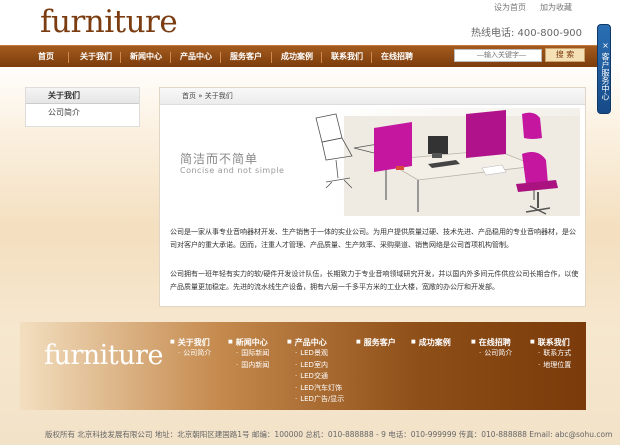 The width and height of the screenshot is (620, 445). Describe the element at coordinates (315, 389) in the screenshot. I see `footer-link: LED汽车灯饰` at that location.